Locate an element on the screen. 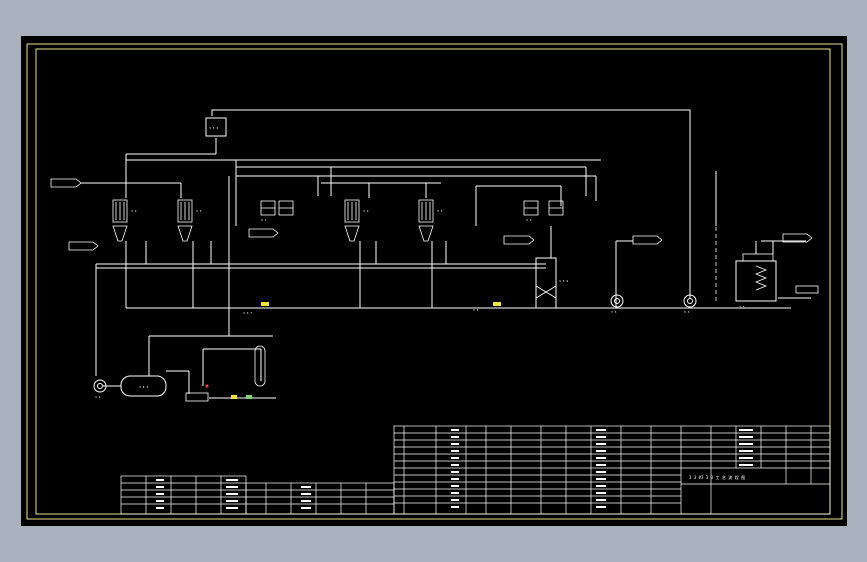 The image size is (867, 562). small-equipment is located at coordinates (197, 397).